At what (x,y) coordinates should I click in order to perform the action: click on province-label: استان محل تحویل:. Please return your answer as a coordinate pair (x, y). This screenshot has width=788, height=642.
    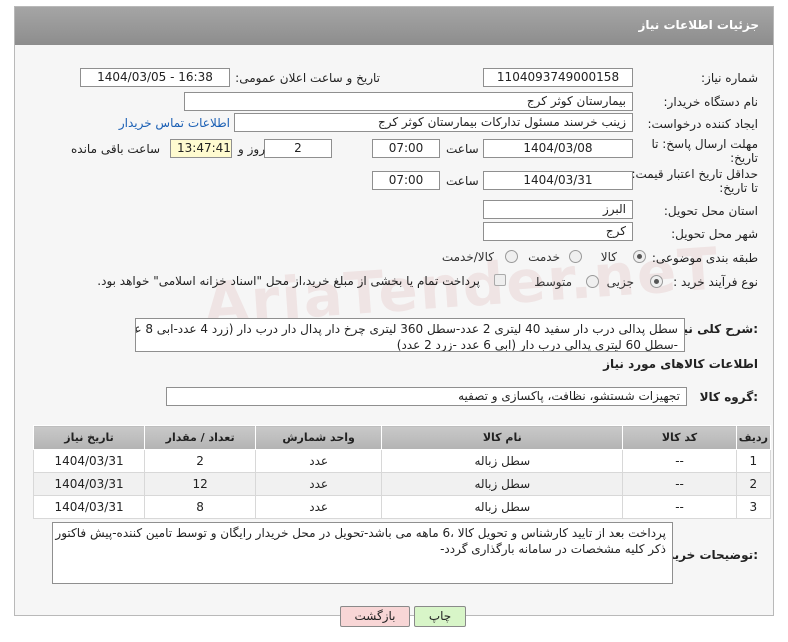
    Looking at the image, I should click on (710, 211).